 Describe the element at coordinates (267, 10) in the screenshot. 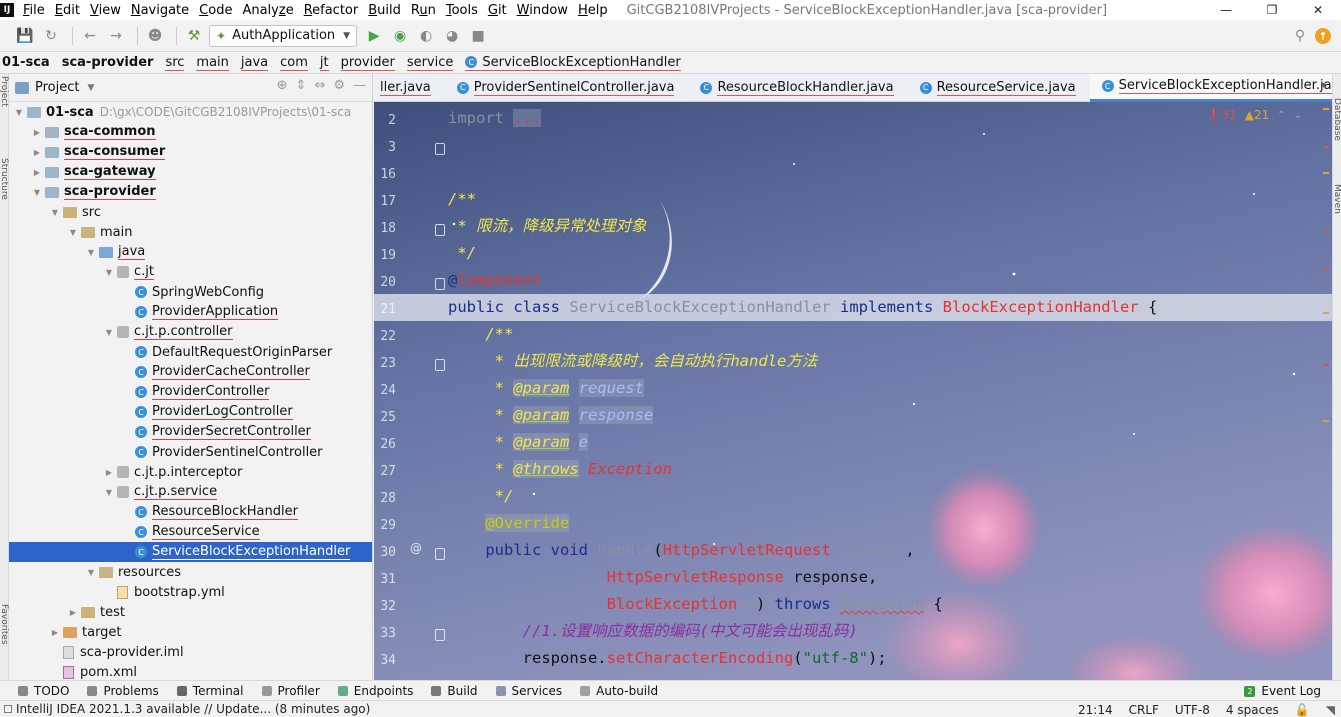

I see `menu-analyze: Analyze` at that location.